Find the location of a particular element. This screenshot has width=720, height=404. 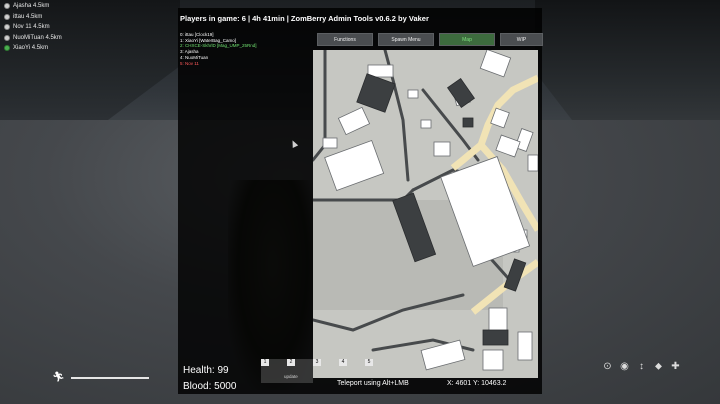

hunger-icon: ◉ is located at coordinates (624, 366).